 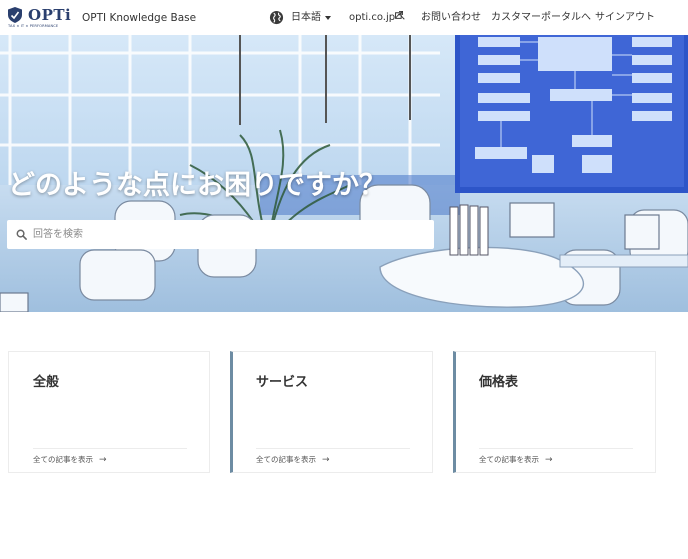 What do you see at coordinates (625, 18) in the screenshot?
I see `sign-out-link: サインアウト` at bounding box center [625, 18].